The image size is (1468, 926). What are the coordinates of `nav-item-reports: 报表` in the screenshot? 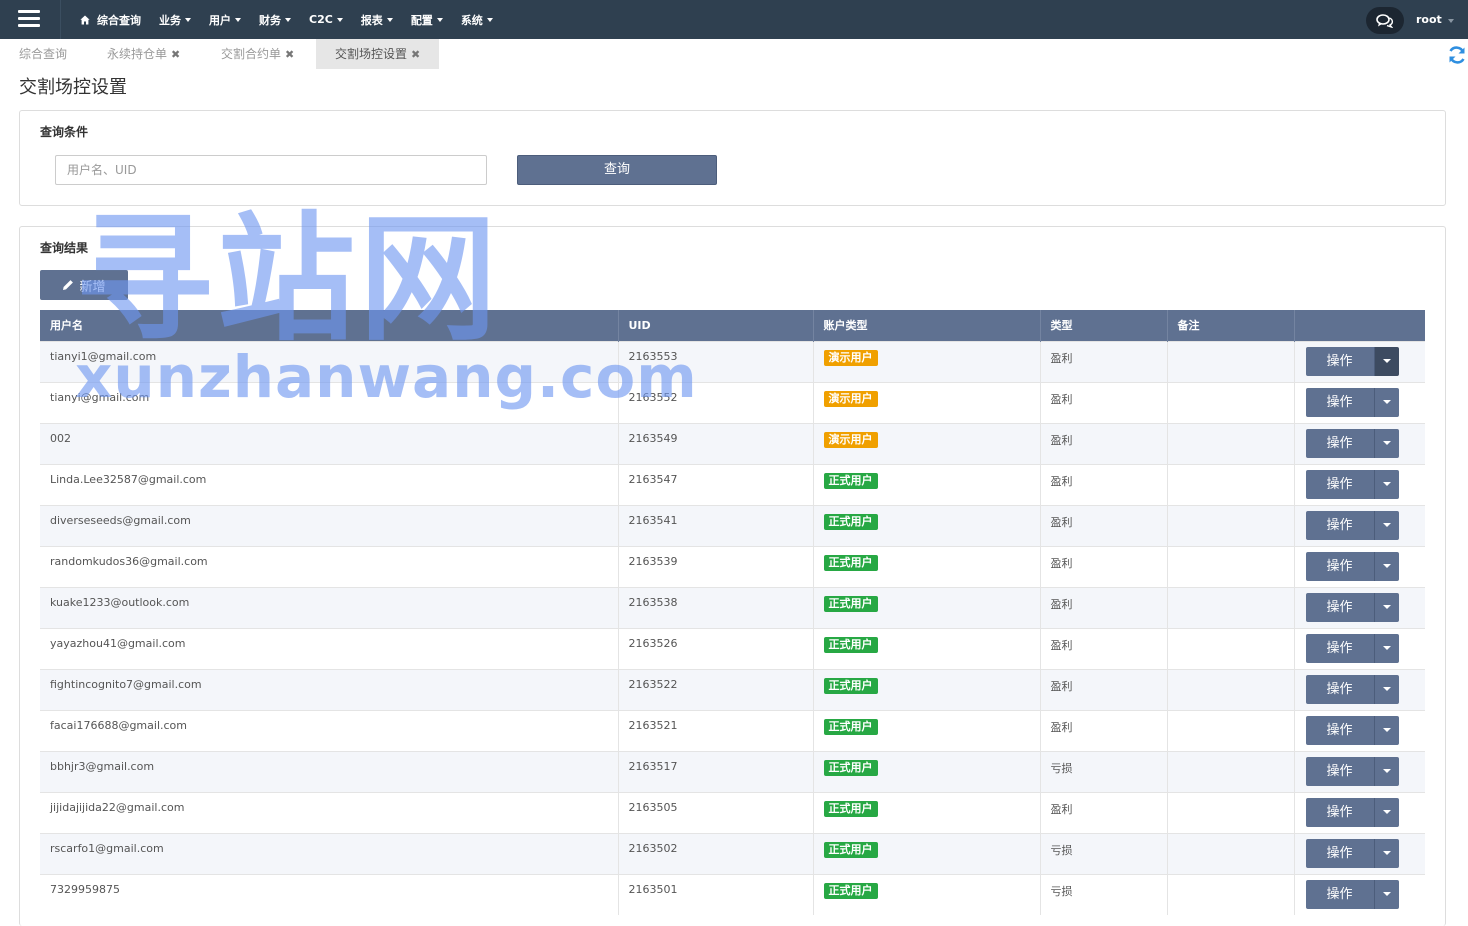 It's located at (377, 20).